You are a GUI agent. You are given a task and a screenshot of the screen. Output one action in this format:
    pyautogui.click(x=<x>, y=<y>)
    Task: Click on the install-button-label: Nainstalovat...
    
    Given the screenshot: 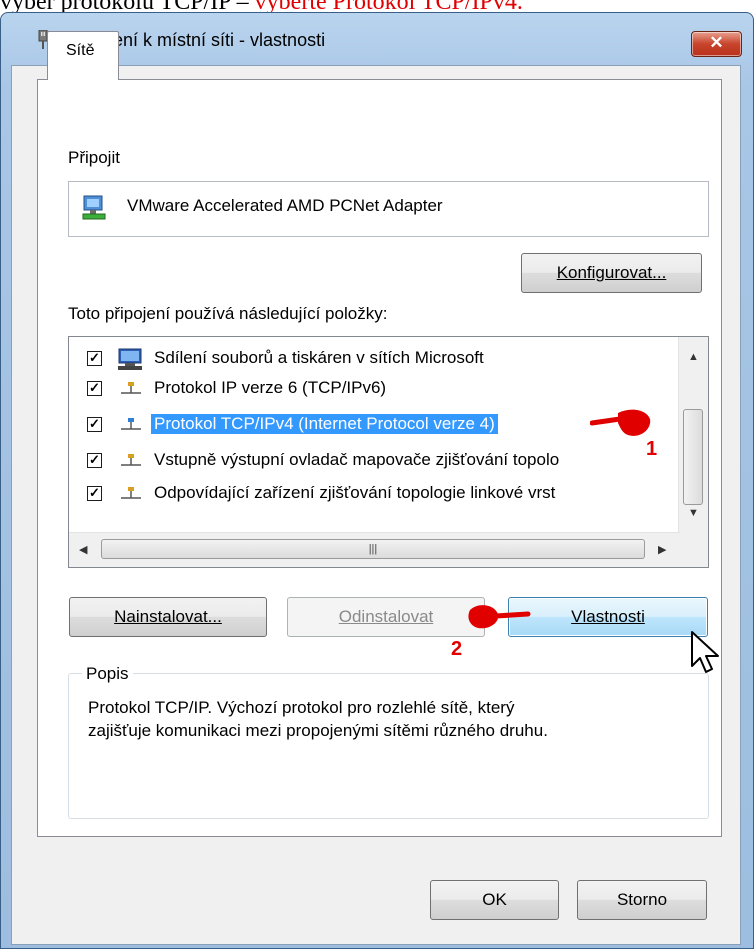 What is the action you would take?
    pyautogui.click(x=168, y=616)
    